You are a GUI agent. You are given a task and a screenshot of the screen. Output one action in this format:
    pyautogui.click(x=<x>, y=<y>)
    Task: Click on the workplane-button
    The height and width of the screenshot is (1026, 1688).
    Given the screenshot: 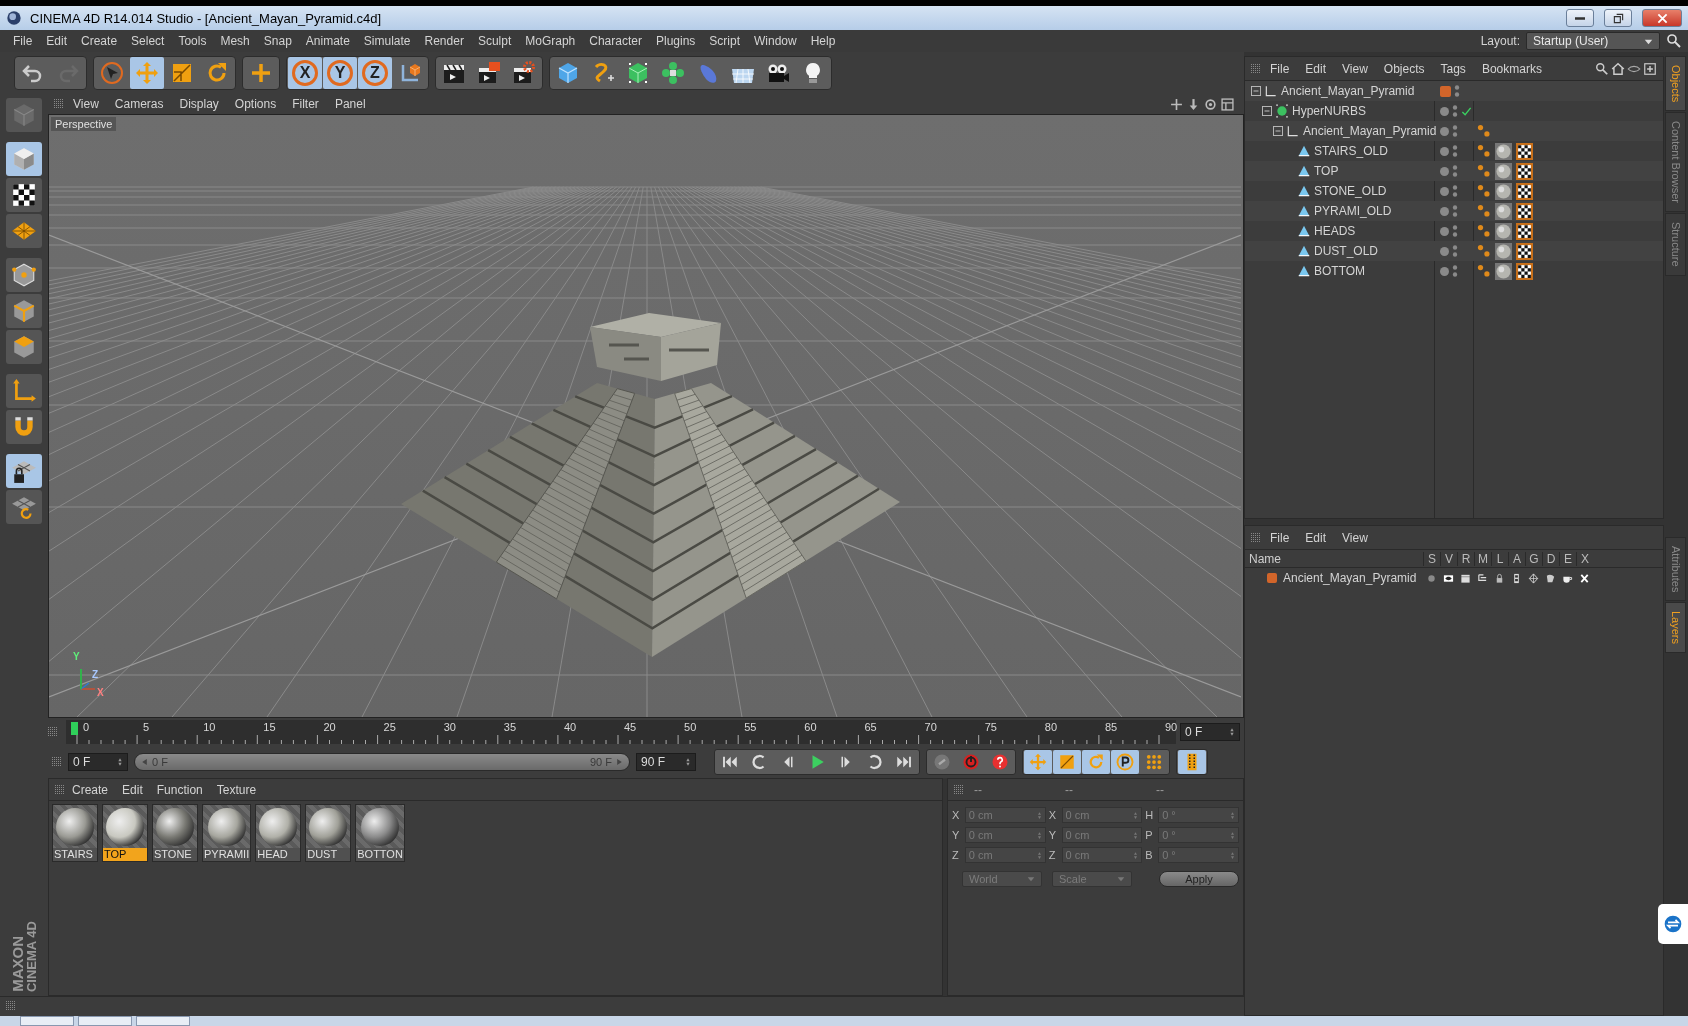 What is the action you would take?
    pyautogui.click(x=24, y=231)
    